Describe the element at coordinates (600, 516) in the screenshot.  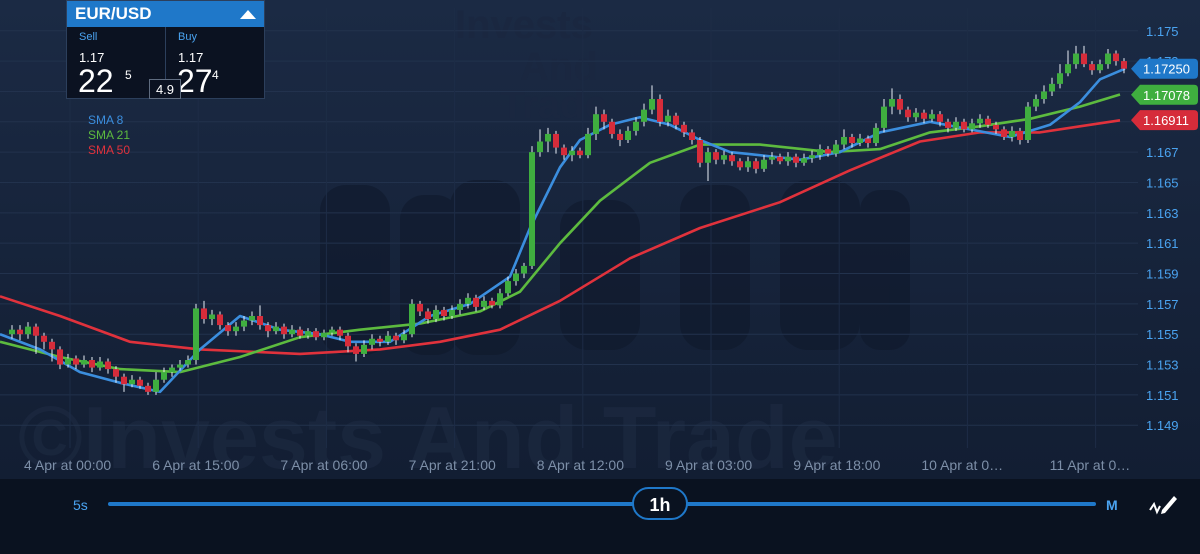
I see `timeframe-bar` at that location.